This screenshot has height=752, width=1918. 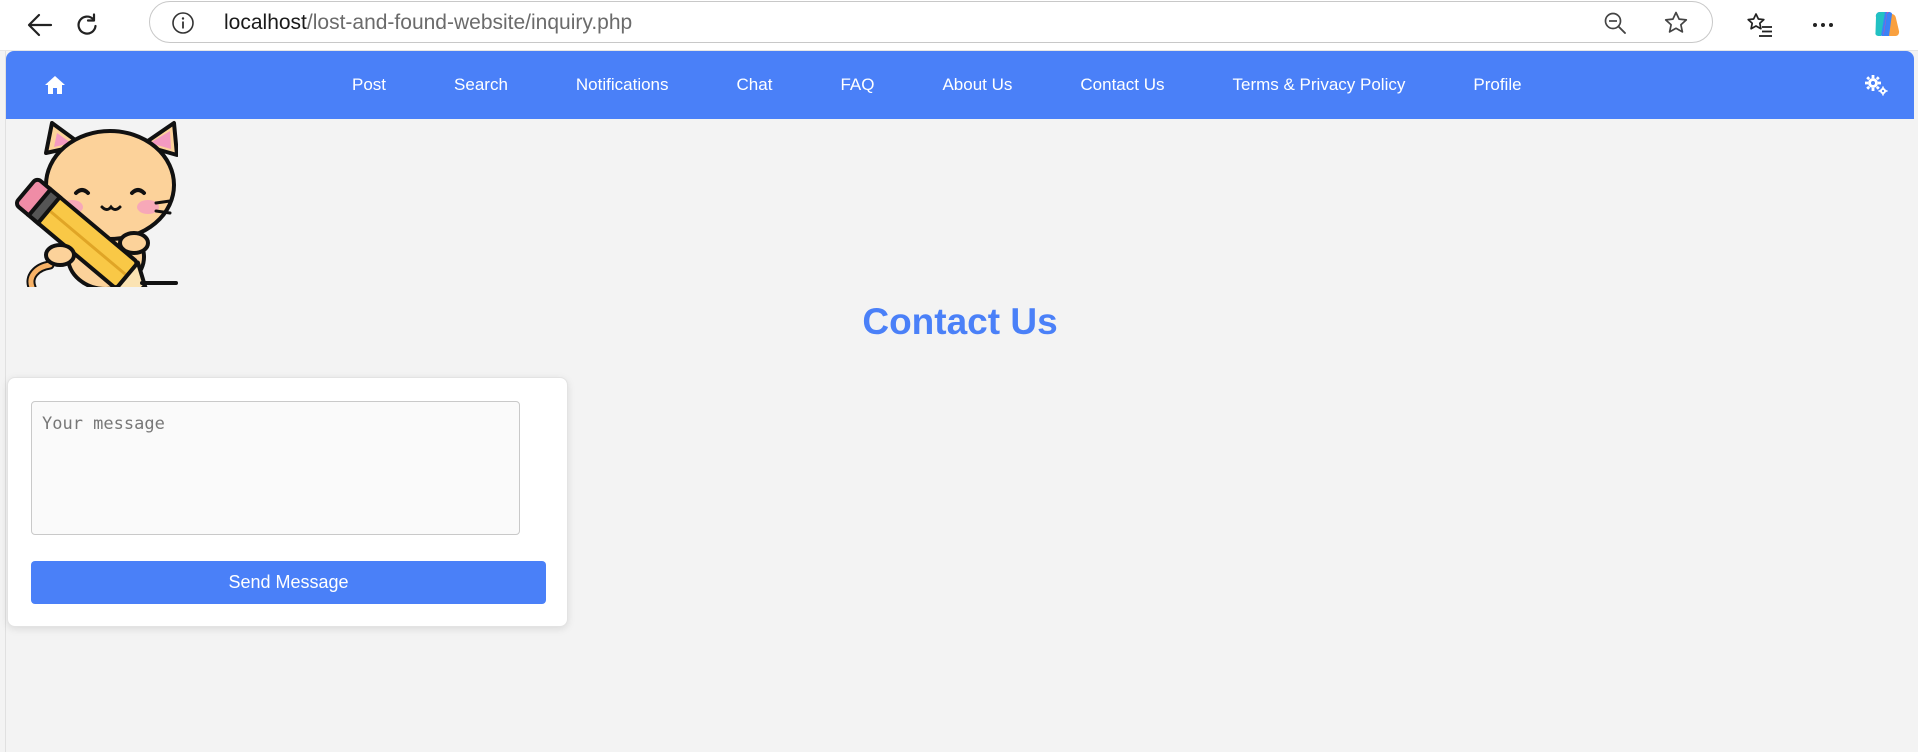 I want to click on nav-faq: FAQ, so click(x=857, y=85).